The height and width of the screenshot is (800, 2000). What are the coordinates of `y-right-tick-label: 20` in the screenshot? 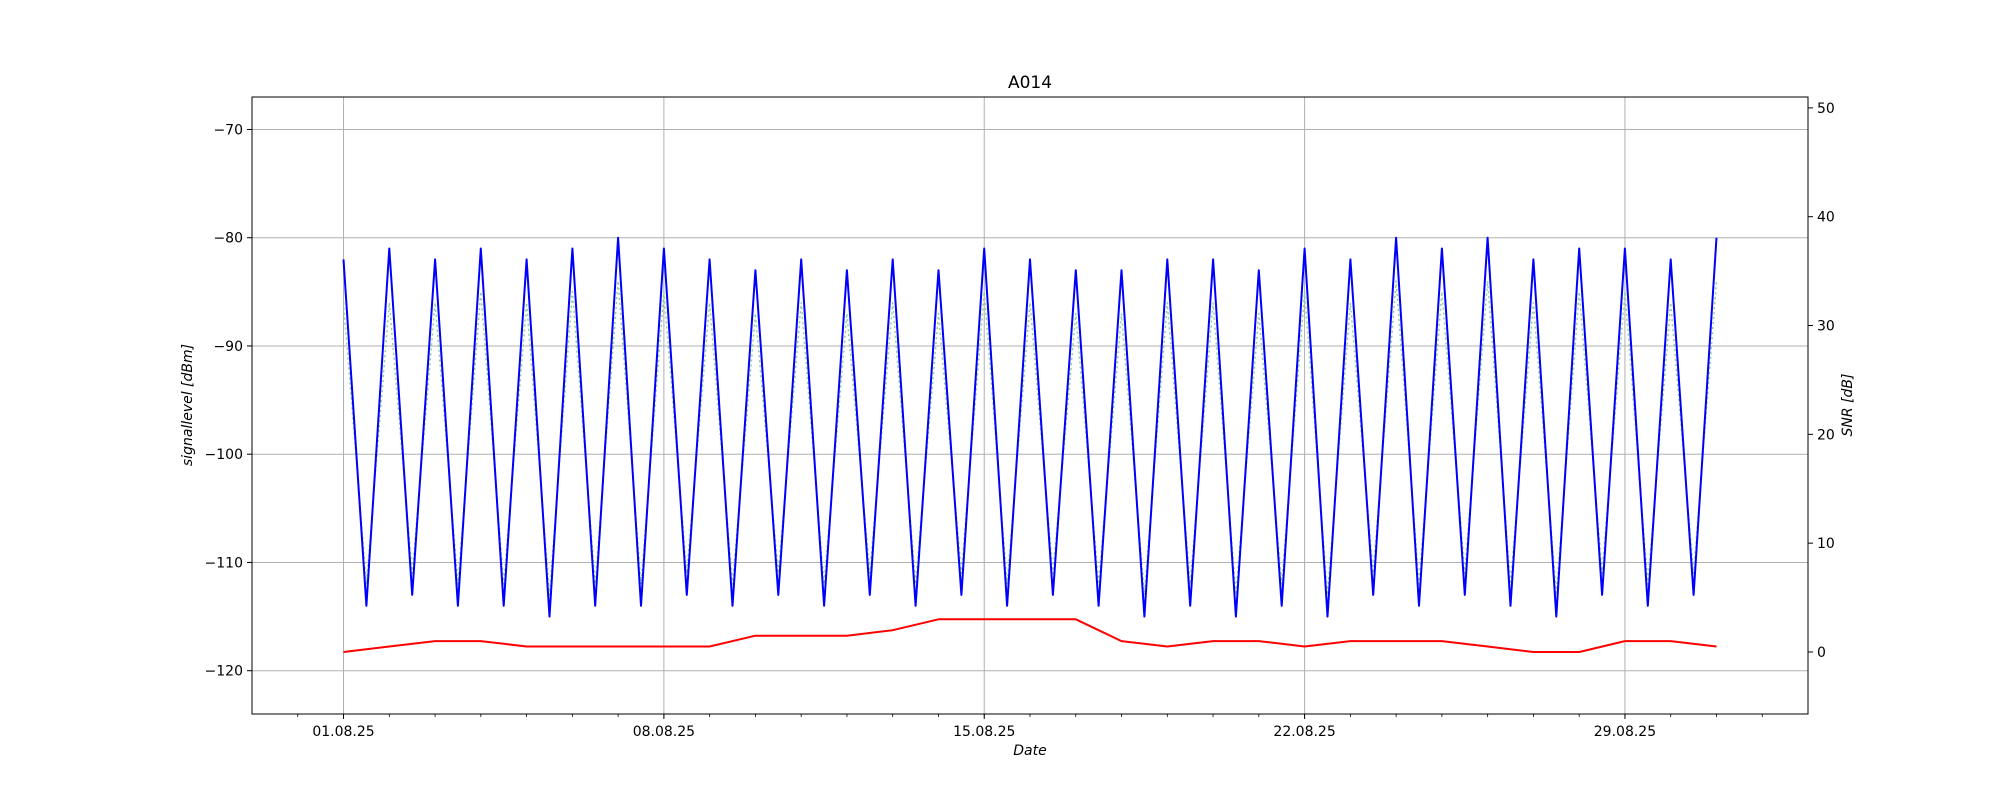 It's located at (1826, 435).